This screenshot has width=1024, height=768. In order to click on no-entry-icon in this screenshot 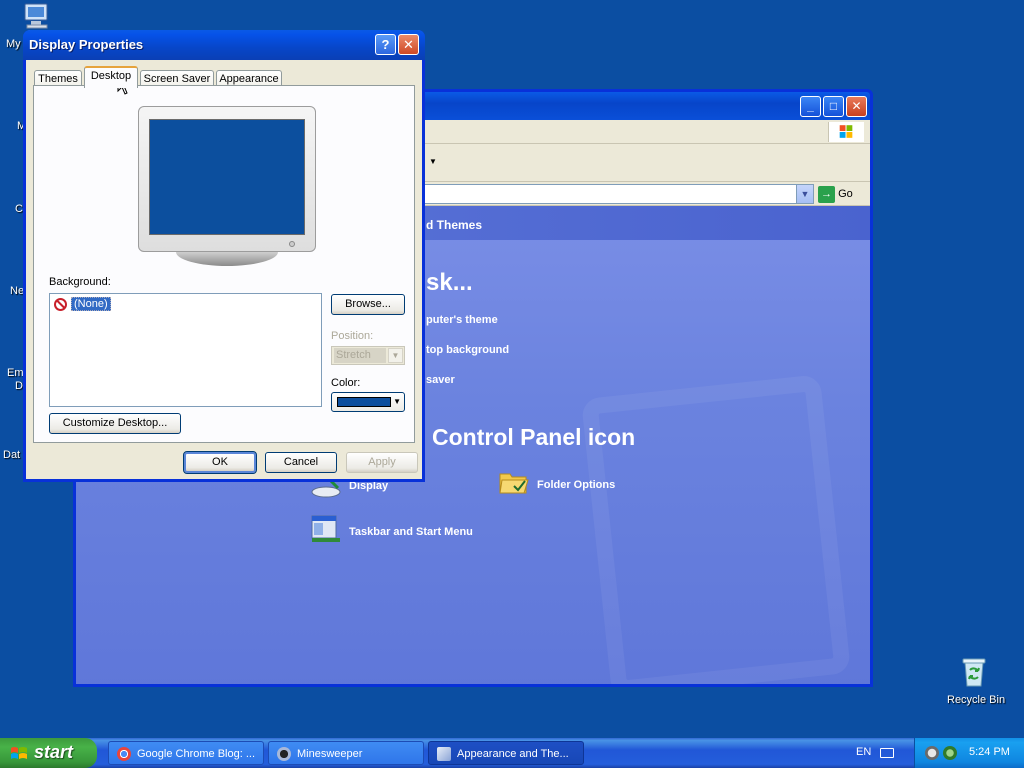, I will do `click(60, 304)`.